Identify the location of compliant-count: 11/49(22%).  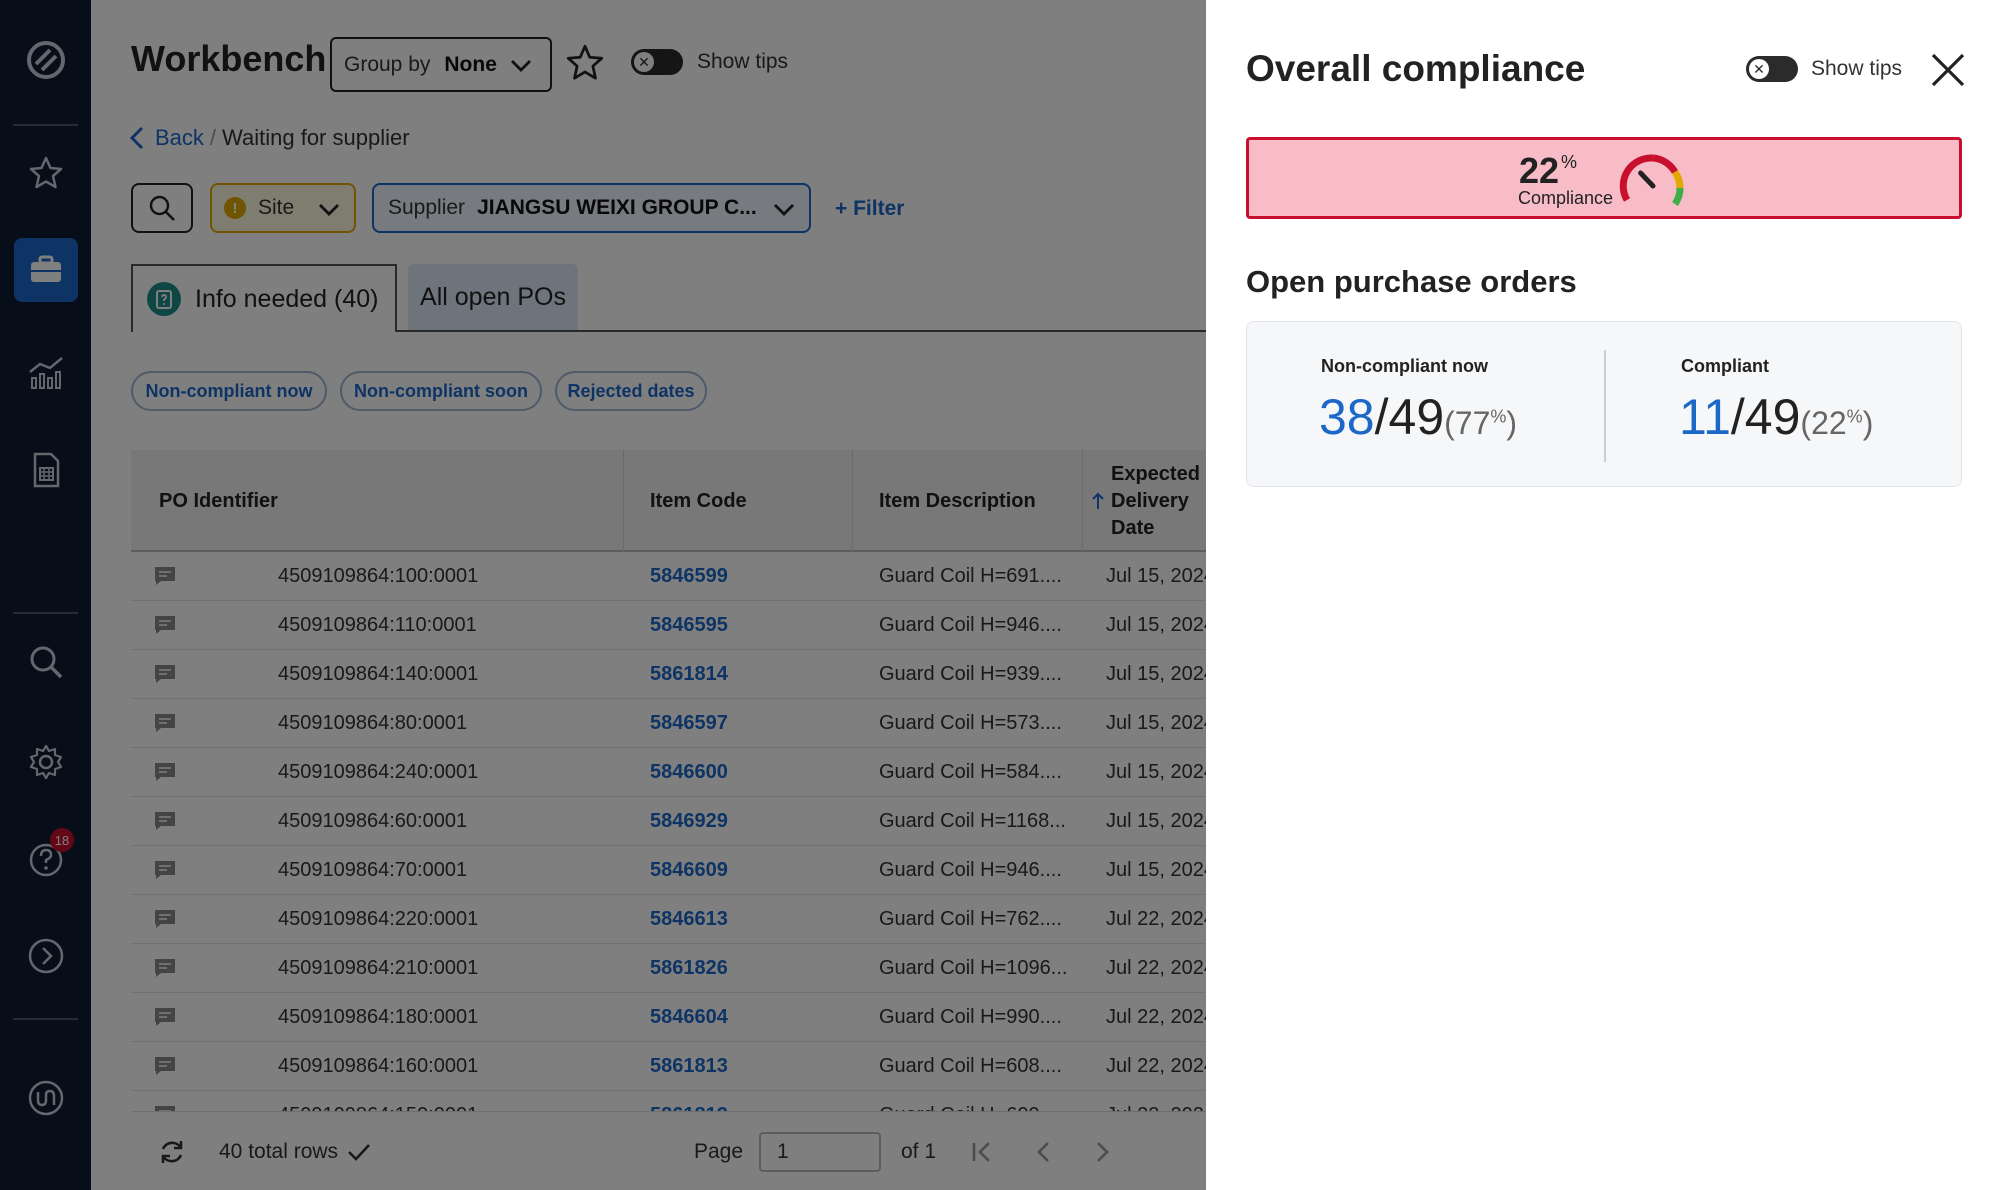
(1776, 417).